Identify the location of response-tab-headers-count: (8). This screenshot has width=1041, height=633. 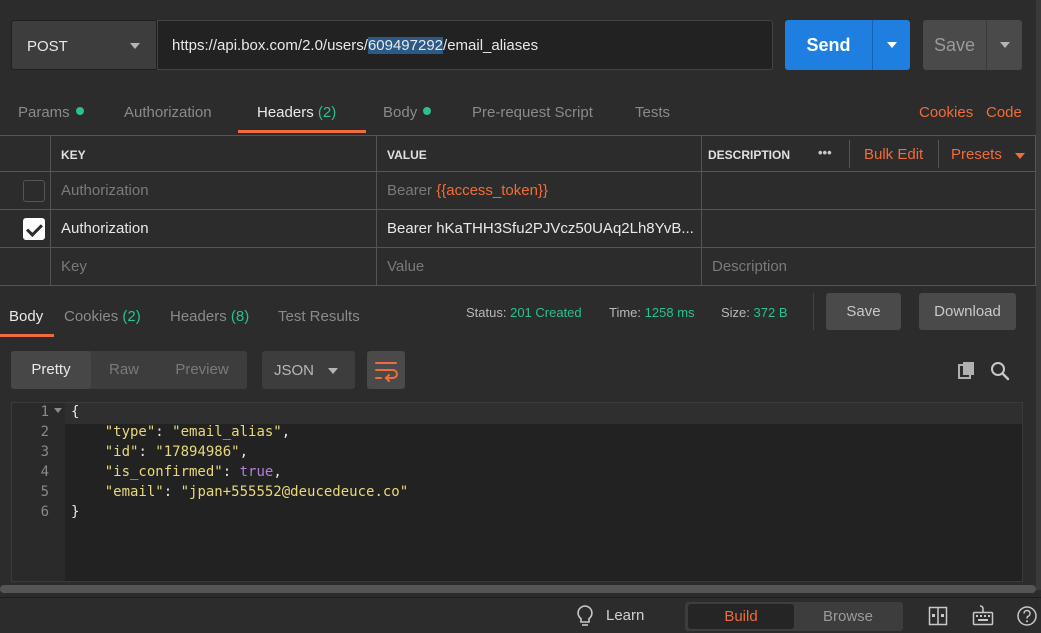
(240, 316).